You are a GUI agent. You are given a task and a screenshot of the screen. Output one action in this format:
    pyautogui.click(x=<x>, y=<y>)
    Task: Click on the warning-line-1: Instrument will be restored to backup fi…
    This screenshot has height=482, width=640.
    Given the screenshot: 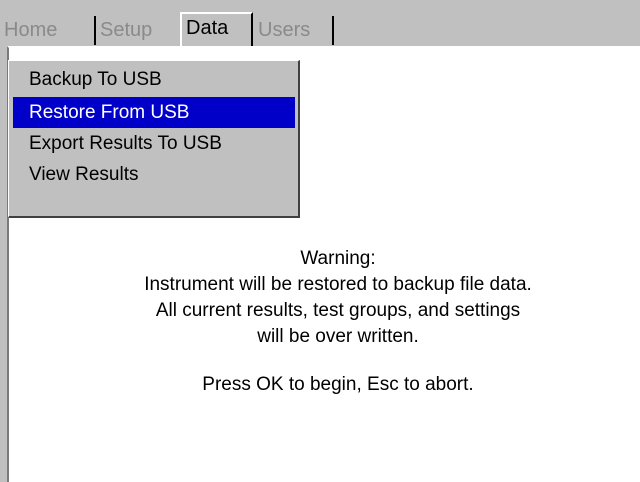 What is the action you would take?
    pyautogui.click(x=338, y=284)
    